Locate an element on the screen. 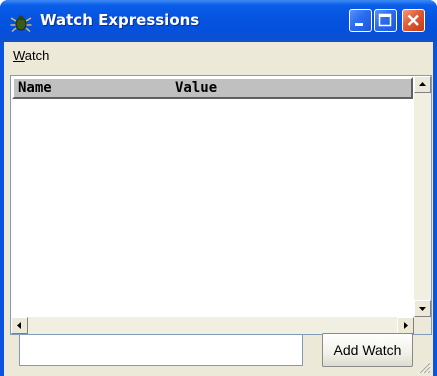 Image resolution: width=437 pixels, height=376 pixels. menu-watch: Watch is located at coordinates (31, 55).